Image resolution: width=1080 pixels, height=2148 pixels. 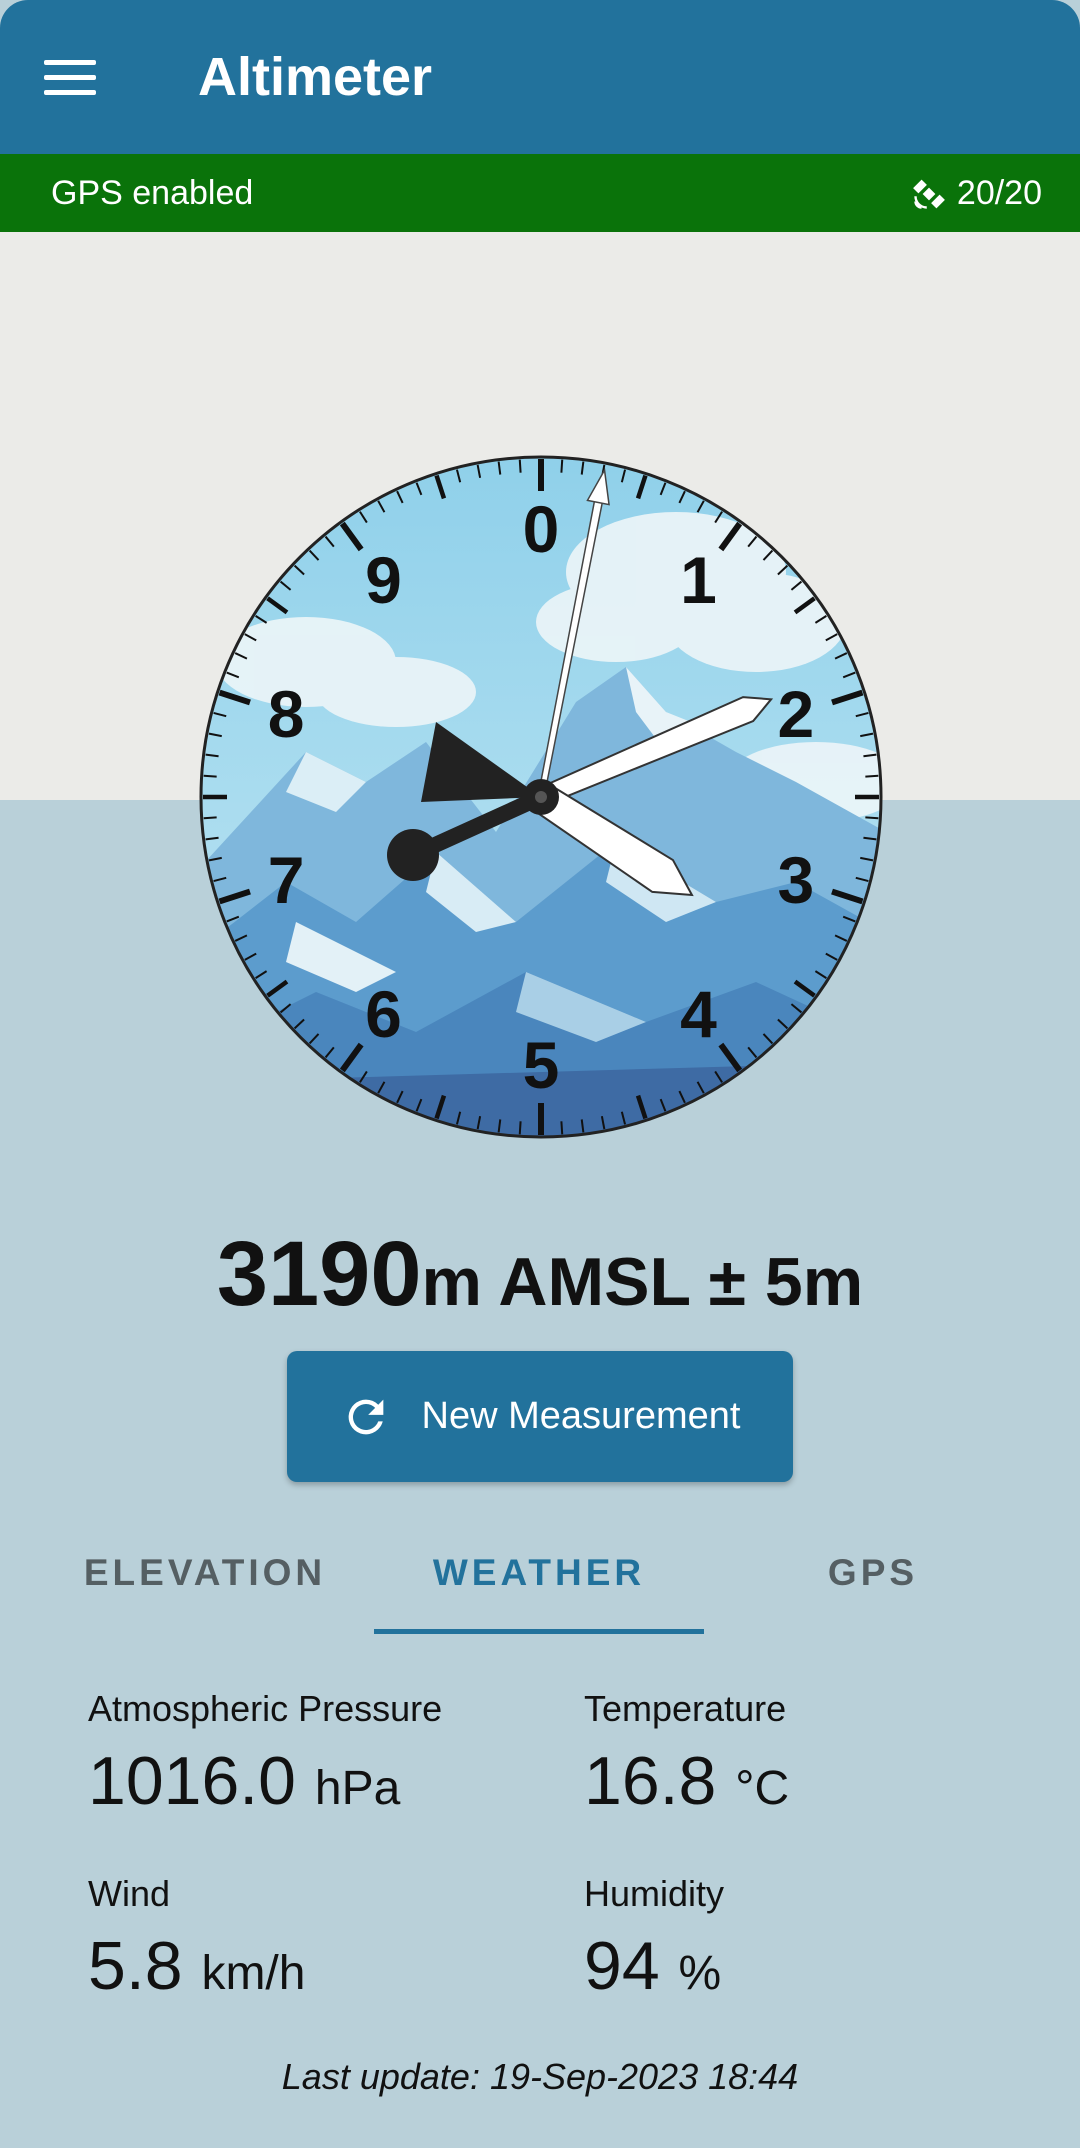 I want to click on temperature-value: 16.8, so click(x=650, y=1781).